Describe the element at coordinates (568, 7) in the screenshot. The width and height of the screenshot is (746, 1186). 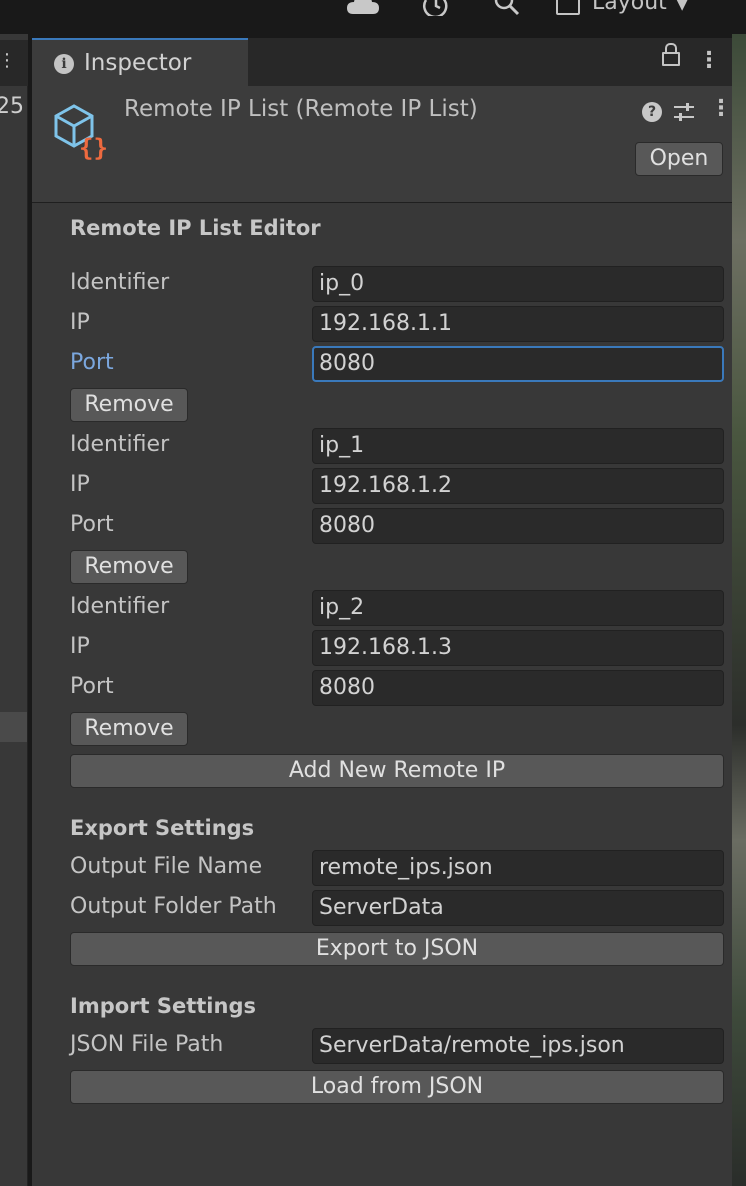
I see `layout-icon` at that location.